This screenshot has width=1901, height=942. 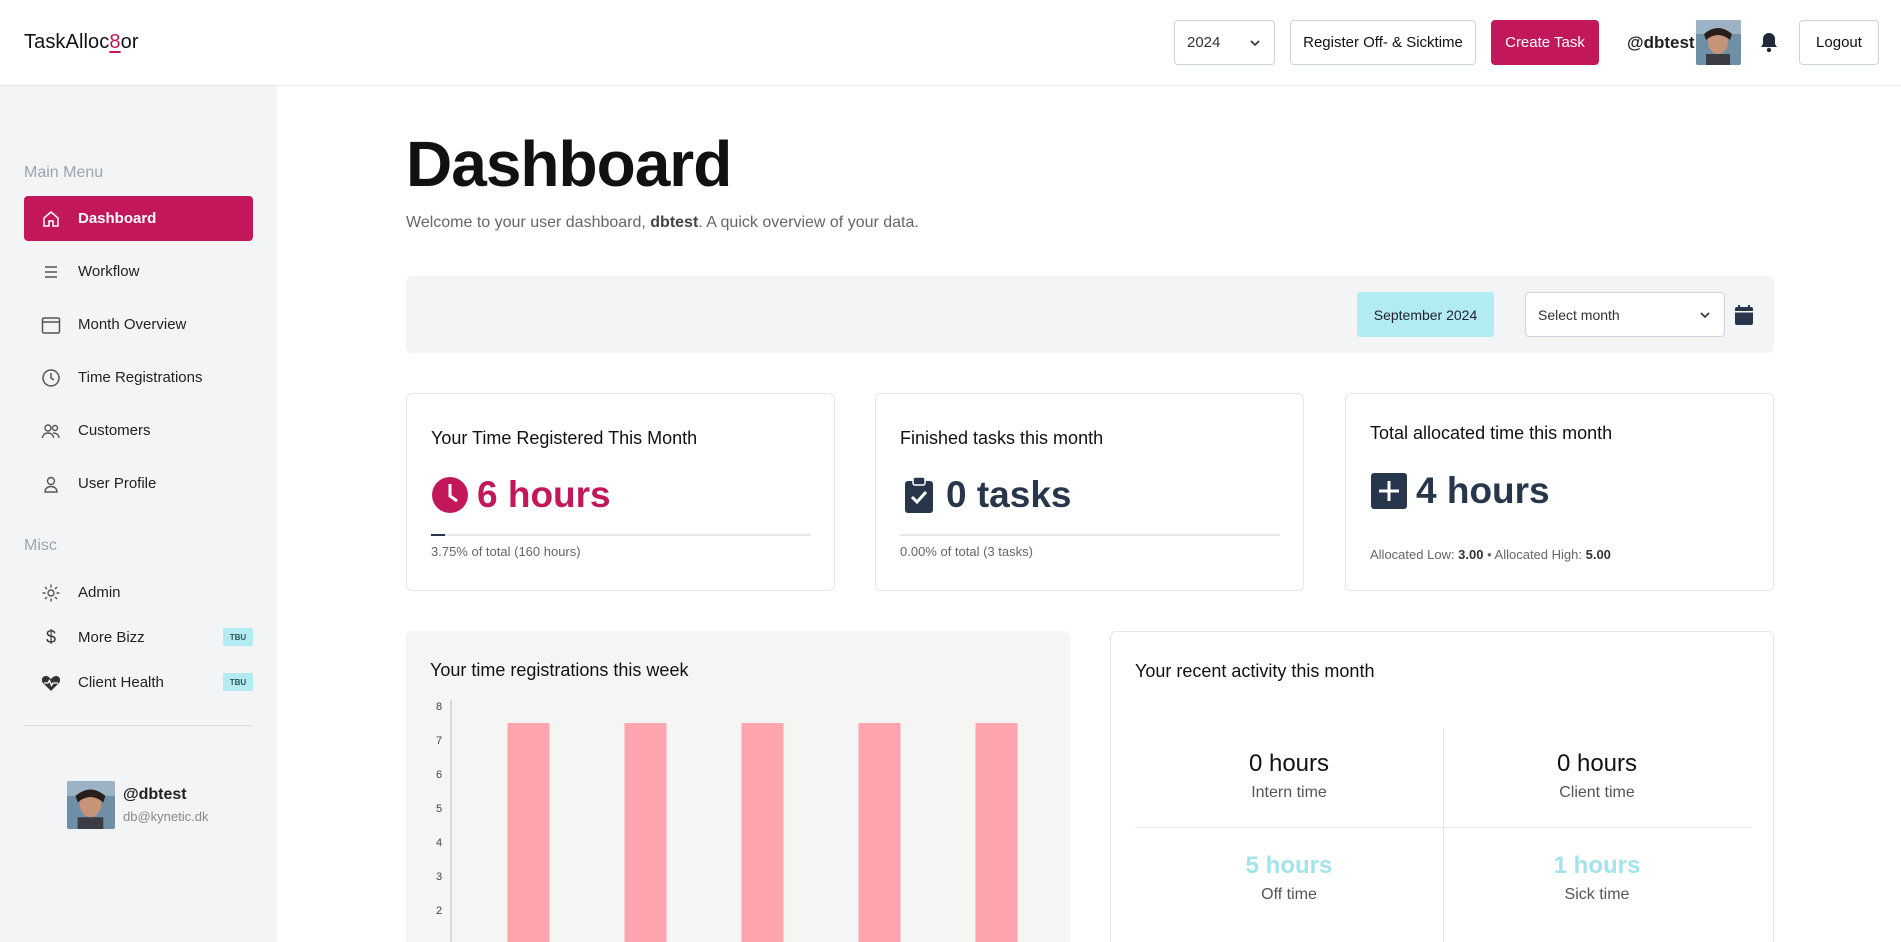 What do you see at coordinates (109, 271) in the screenshot?
I see `sidebar-item-label: Workflow` at bounding box center [109, 271].